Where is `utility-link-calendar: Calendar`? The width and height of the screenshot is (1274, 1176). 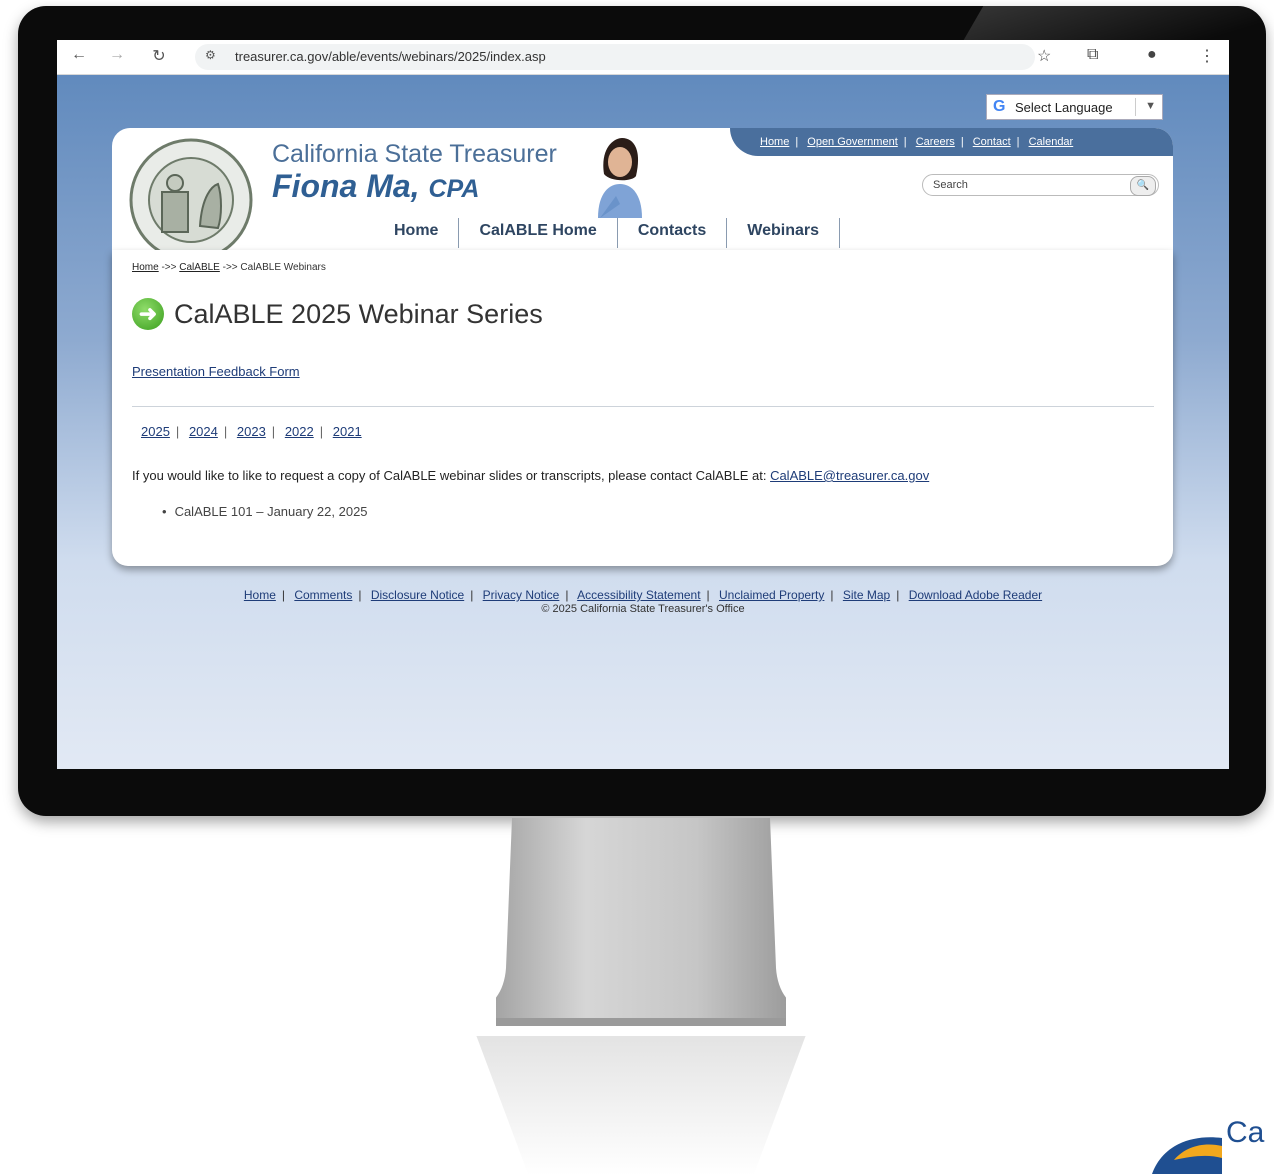
utility-link-calendar: Calendar is located at coordinates (1051, 142).